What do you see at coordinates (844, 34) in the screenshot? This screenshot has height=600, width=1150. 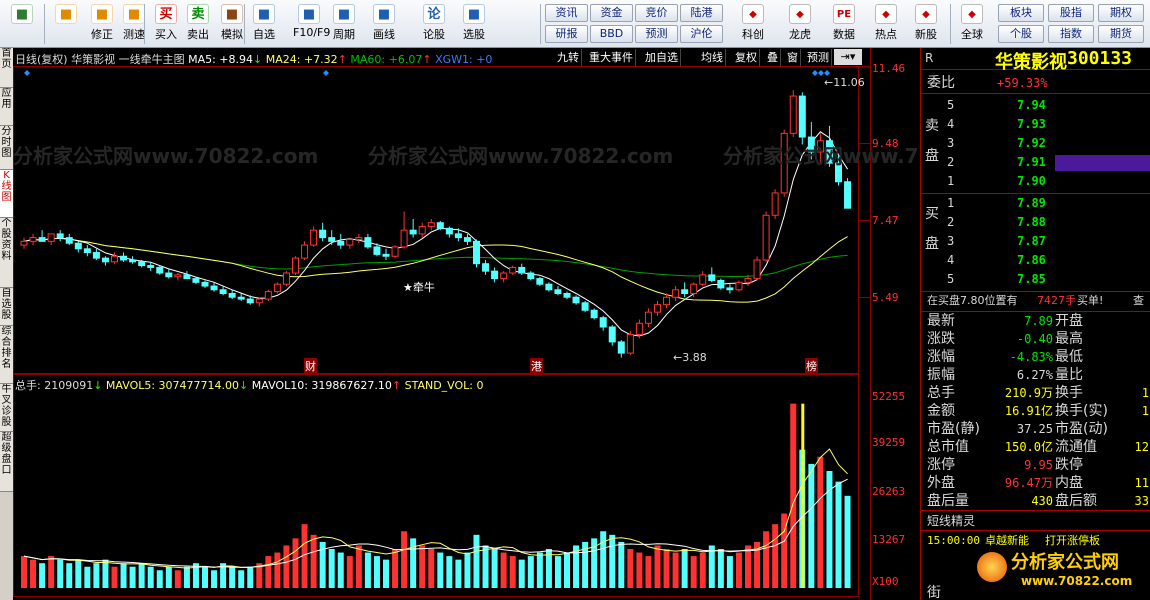 I see `toolbar-button-label: 数据` at bounding box center [844, 34].